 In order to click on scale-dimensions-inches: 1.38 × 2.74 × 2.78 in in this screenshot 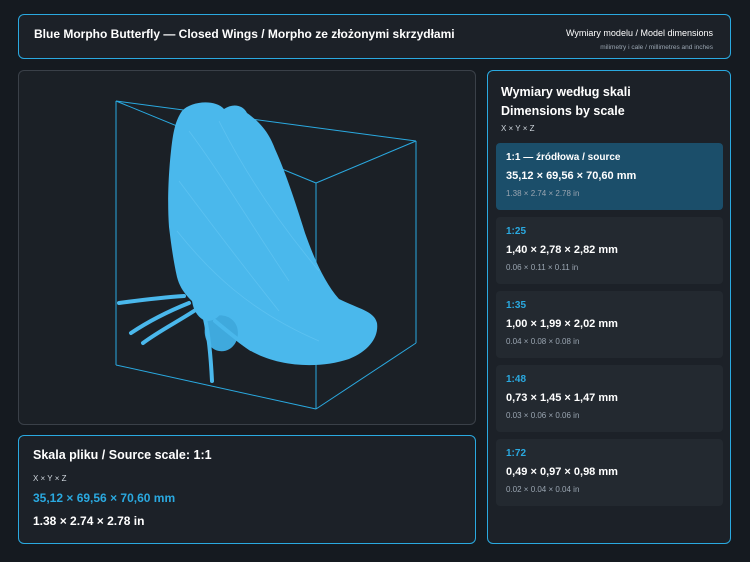, I will do `click(543, 193)`.